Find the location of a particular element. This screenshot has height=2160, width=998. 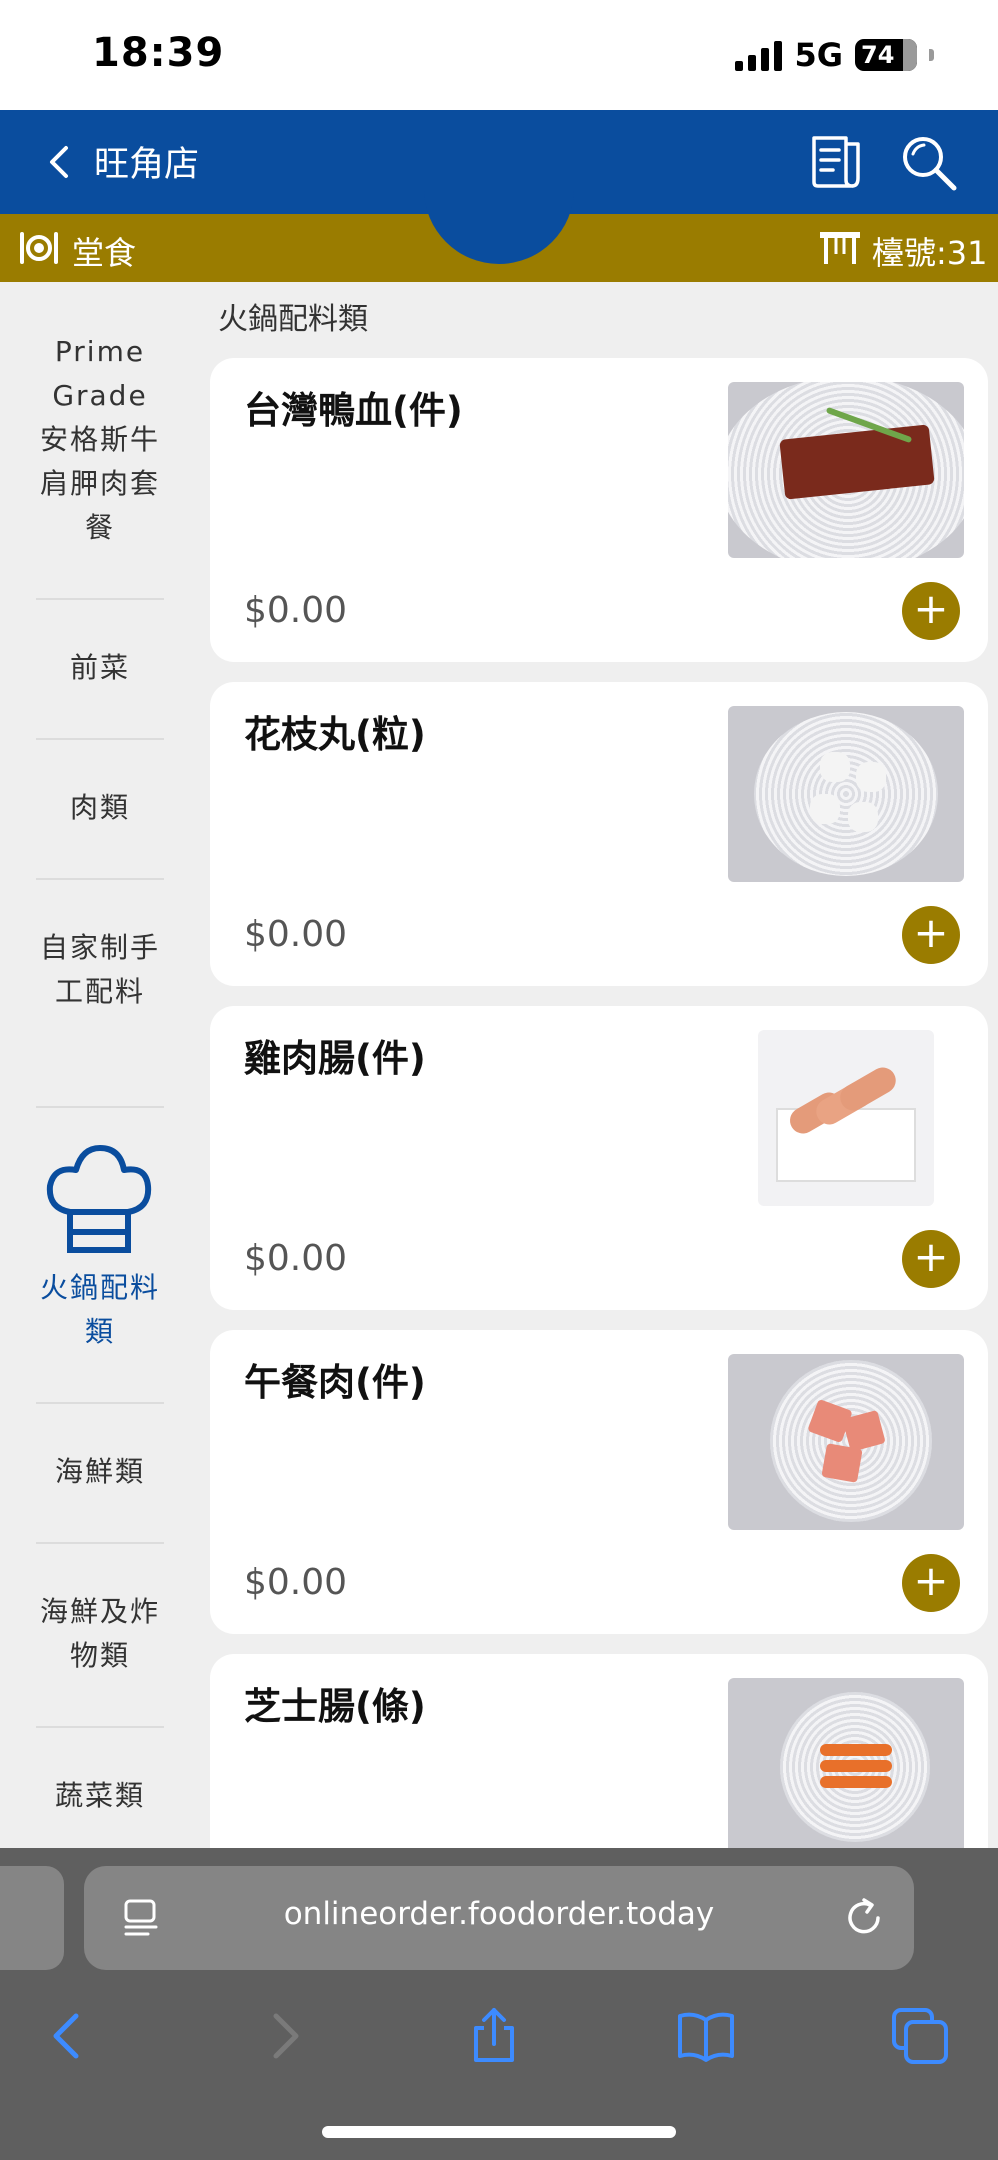

signal-icon is located at coordinates (759, 55).